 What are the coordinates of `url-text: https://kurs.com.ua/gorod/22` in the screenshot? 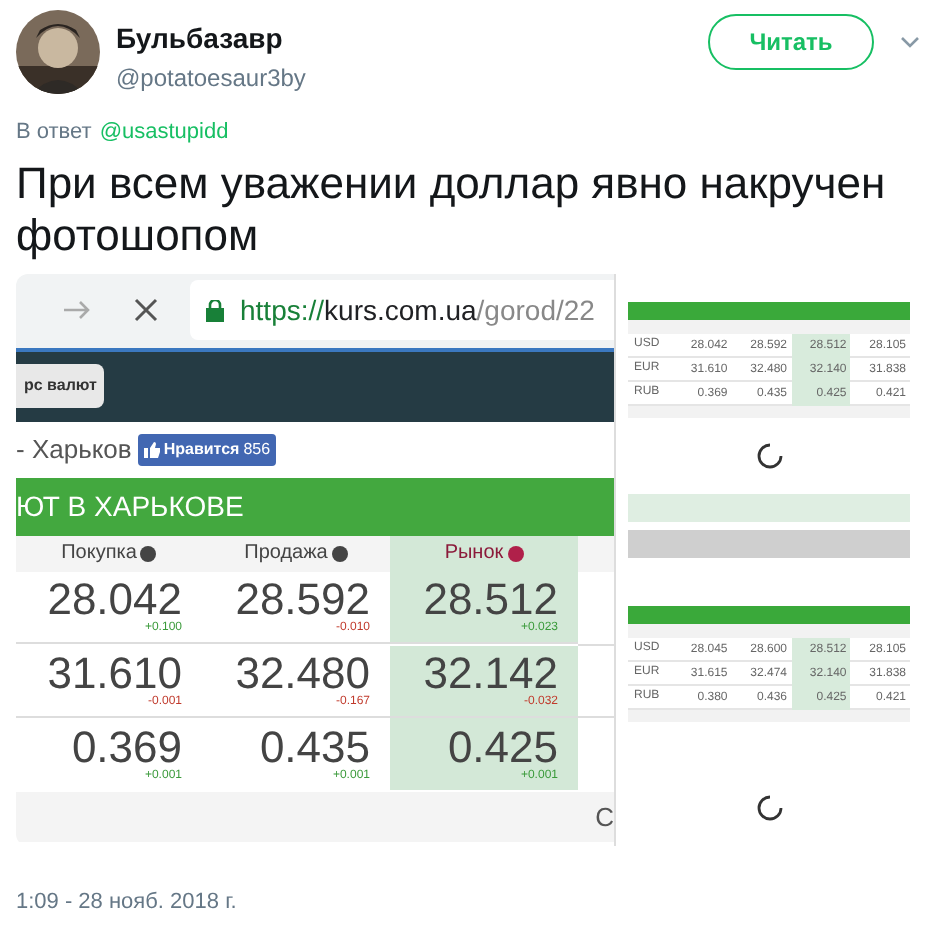 It's located at (417, 310).